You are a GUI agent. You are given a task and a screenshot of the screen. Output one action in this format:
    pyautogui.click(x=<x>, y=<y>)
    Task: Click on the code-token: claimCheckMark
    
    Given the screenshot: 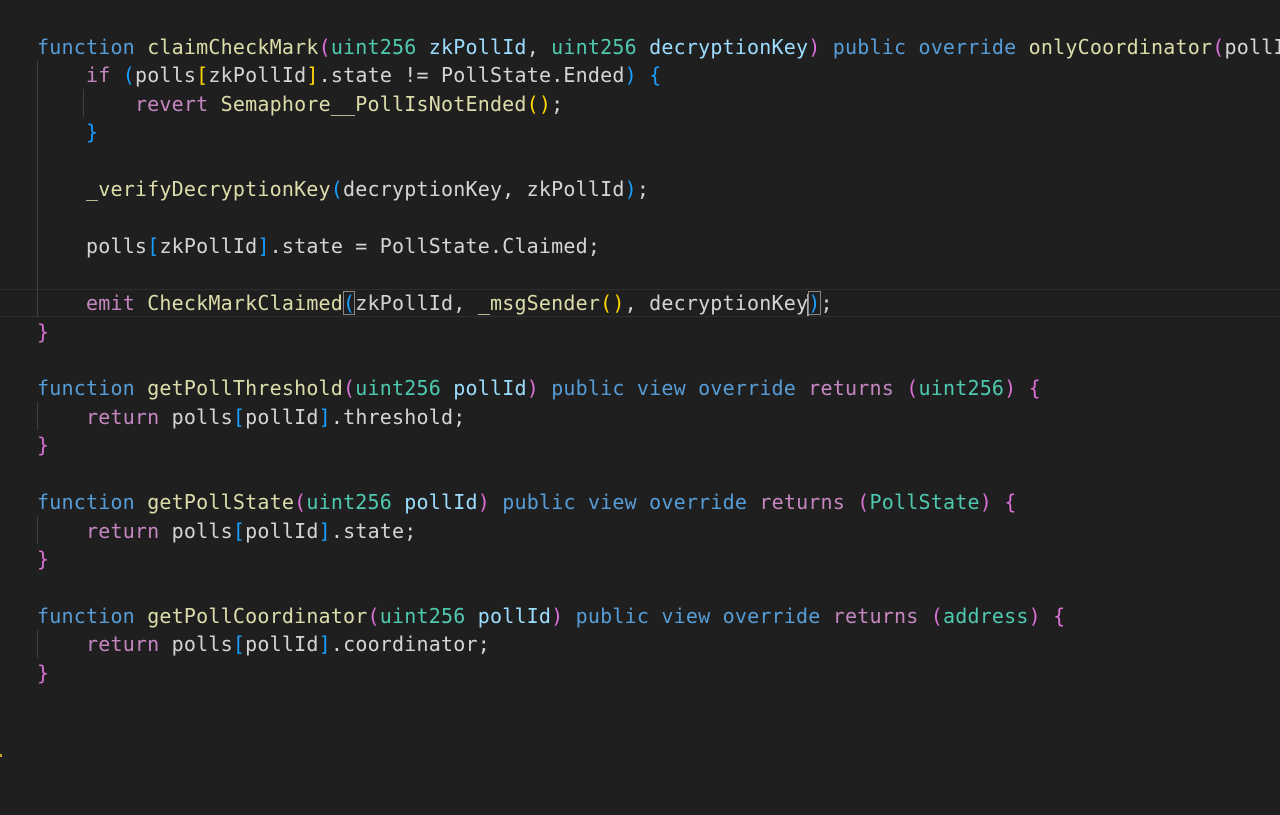 What is the action you would take?
    pyautogui.click(x=233, y=47)
    